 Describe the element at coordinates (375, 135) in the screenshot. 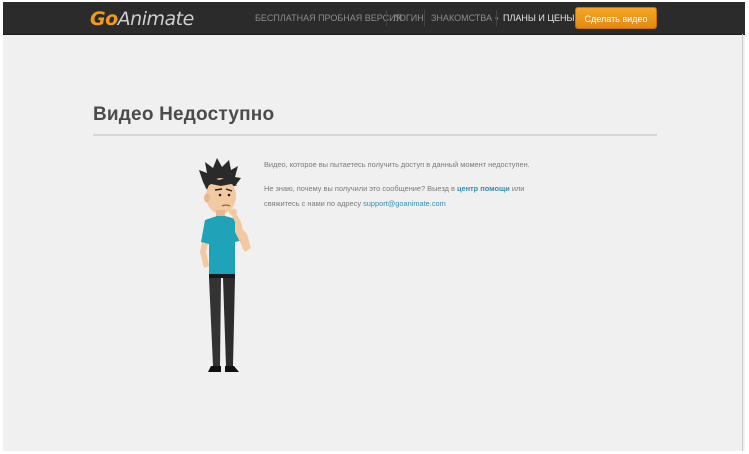

I see `title-divider` at that location.